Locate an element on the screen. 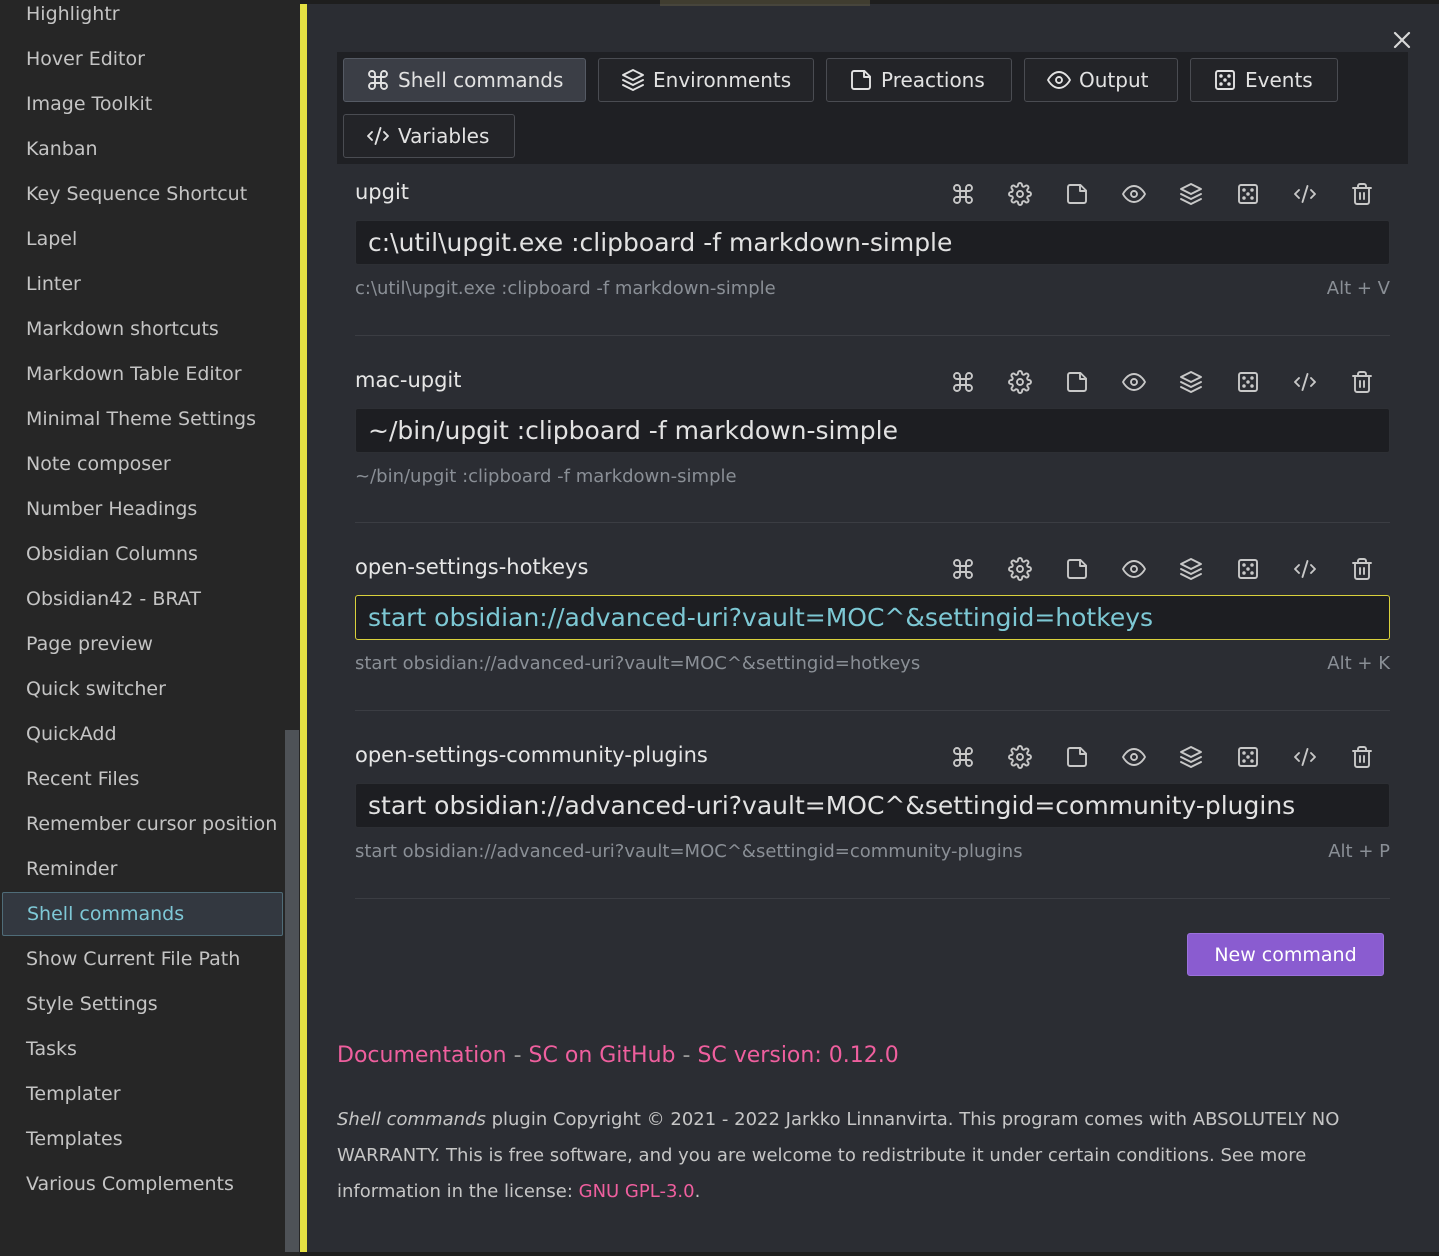  sidebar-item: Number Headings is located at coordinates (142, 509).